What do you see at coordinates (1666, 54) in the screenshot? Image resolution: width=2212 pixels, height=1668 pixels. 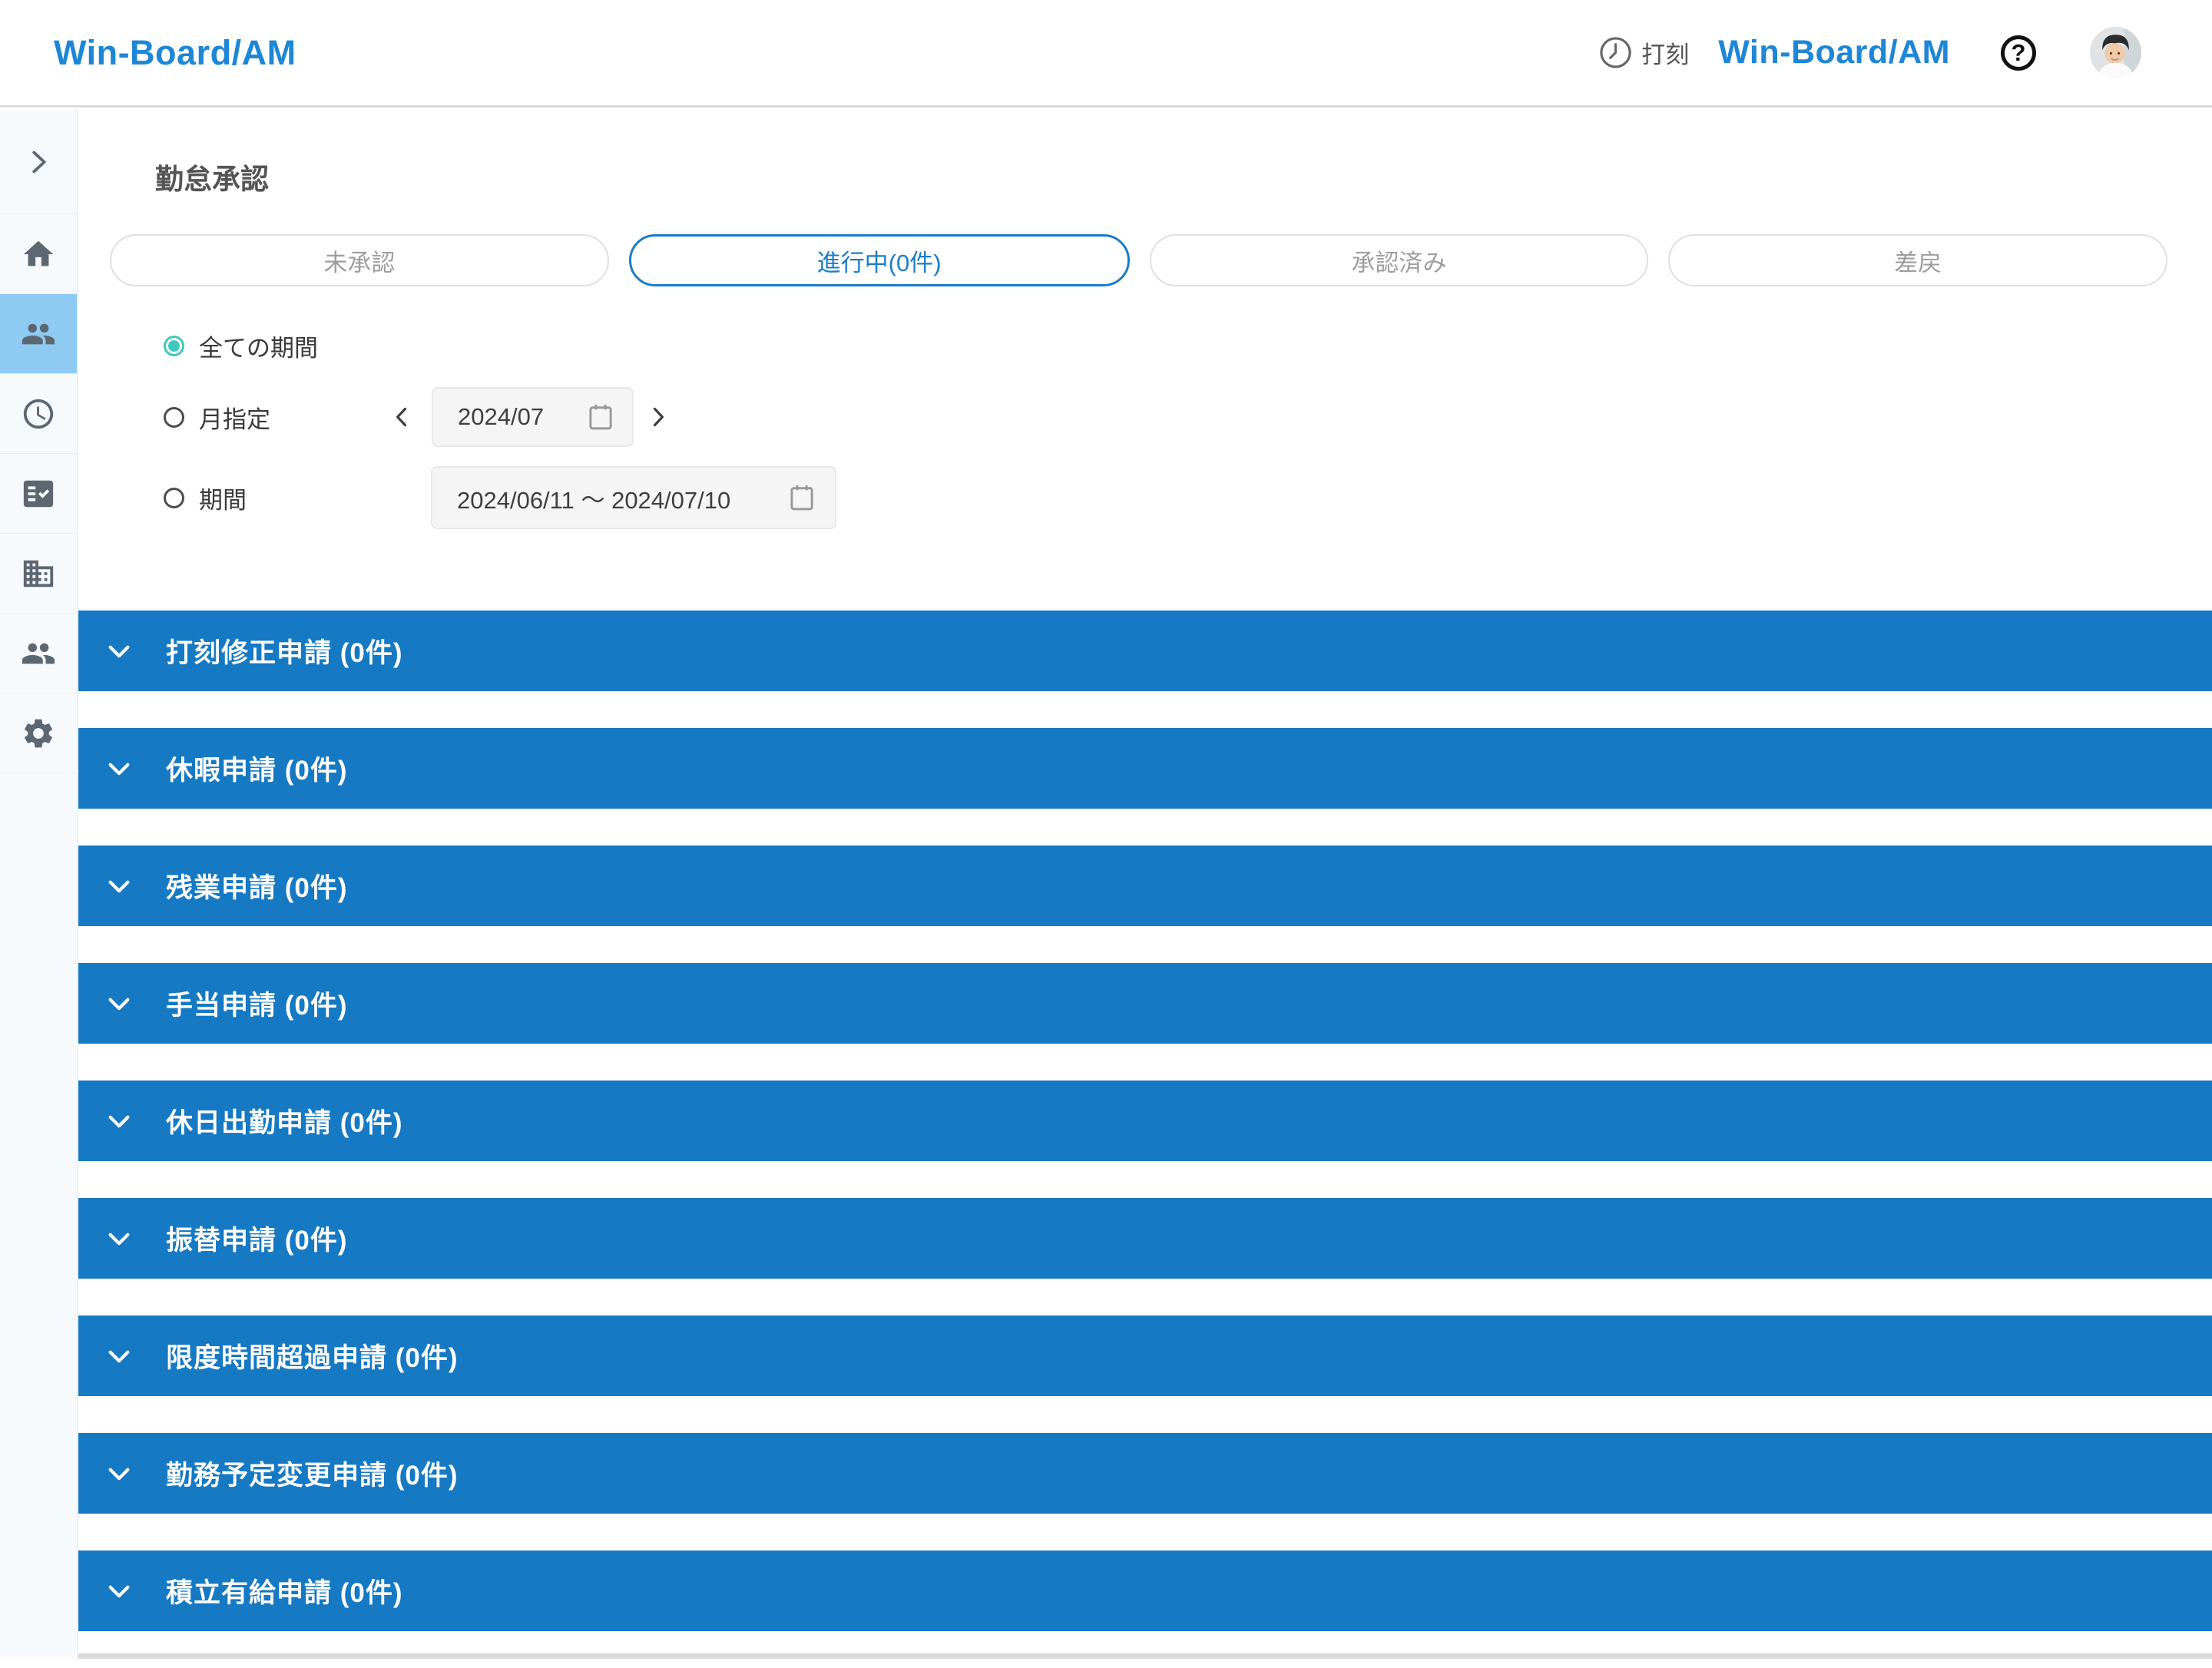 I see `punch-label: 打刻` at bounding box center [1666, 54].